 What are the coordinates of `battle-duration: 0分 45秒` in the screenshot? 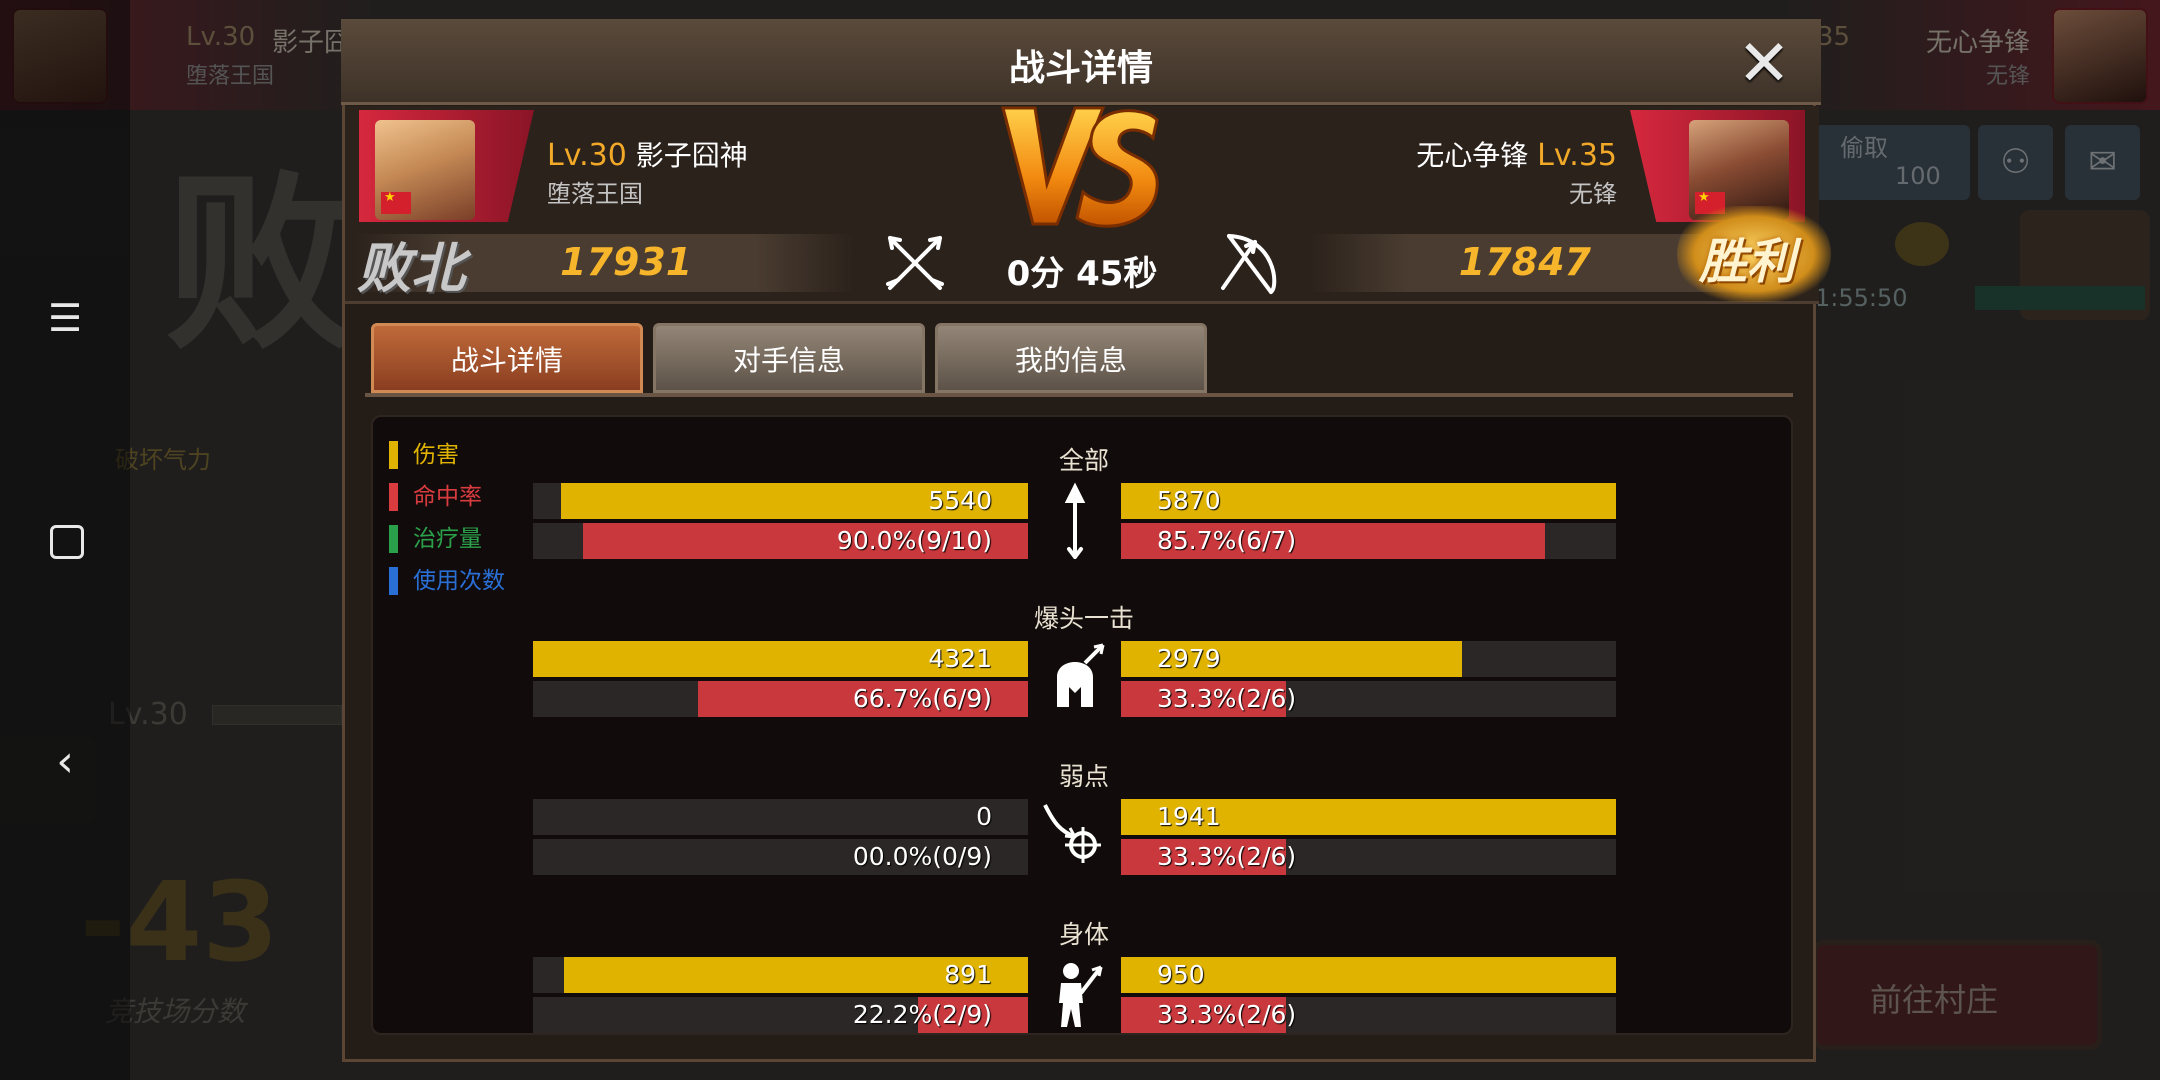 It's located at (1082, 274).